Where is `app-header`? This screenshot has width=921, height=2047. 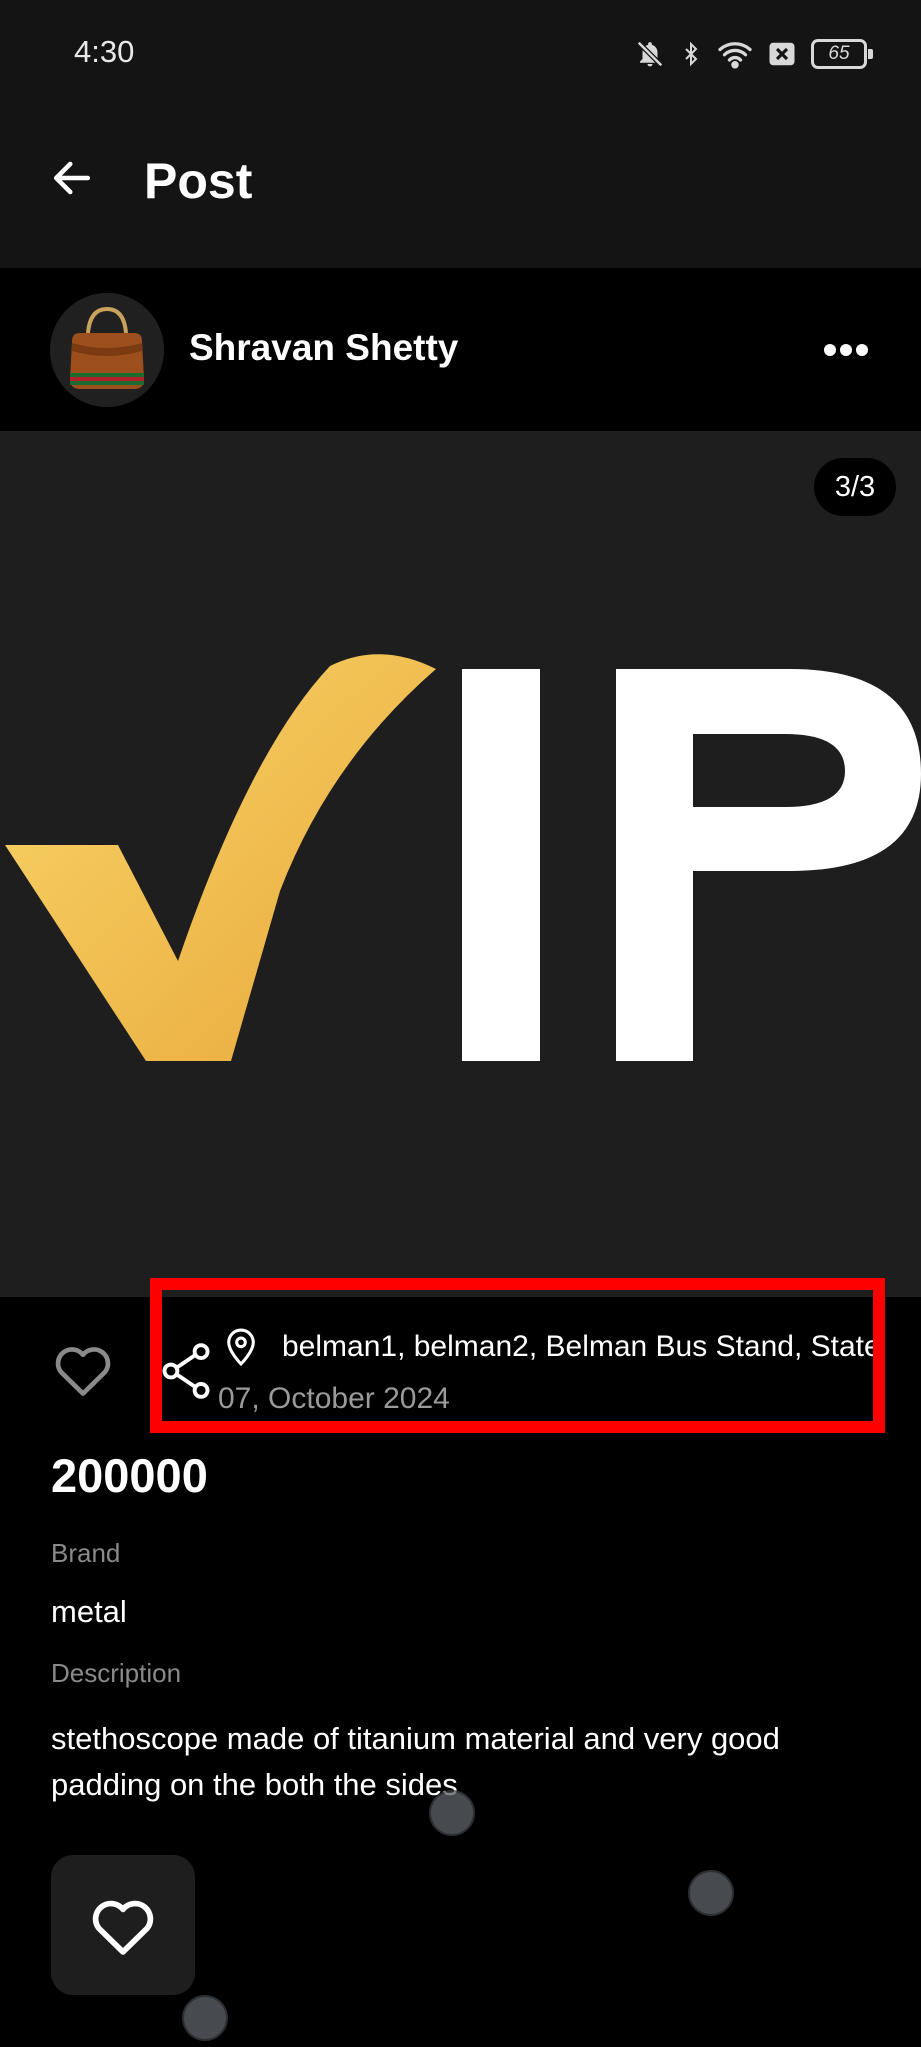 app-header is located at coordinates (460, 186).